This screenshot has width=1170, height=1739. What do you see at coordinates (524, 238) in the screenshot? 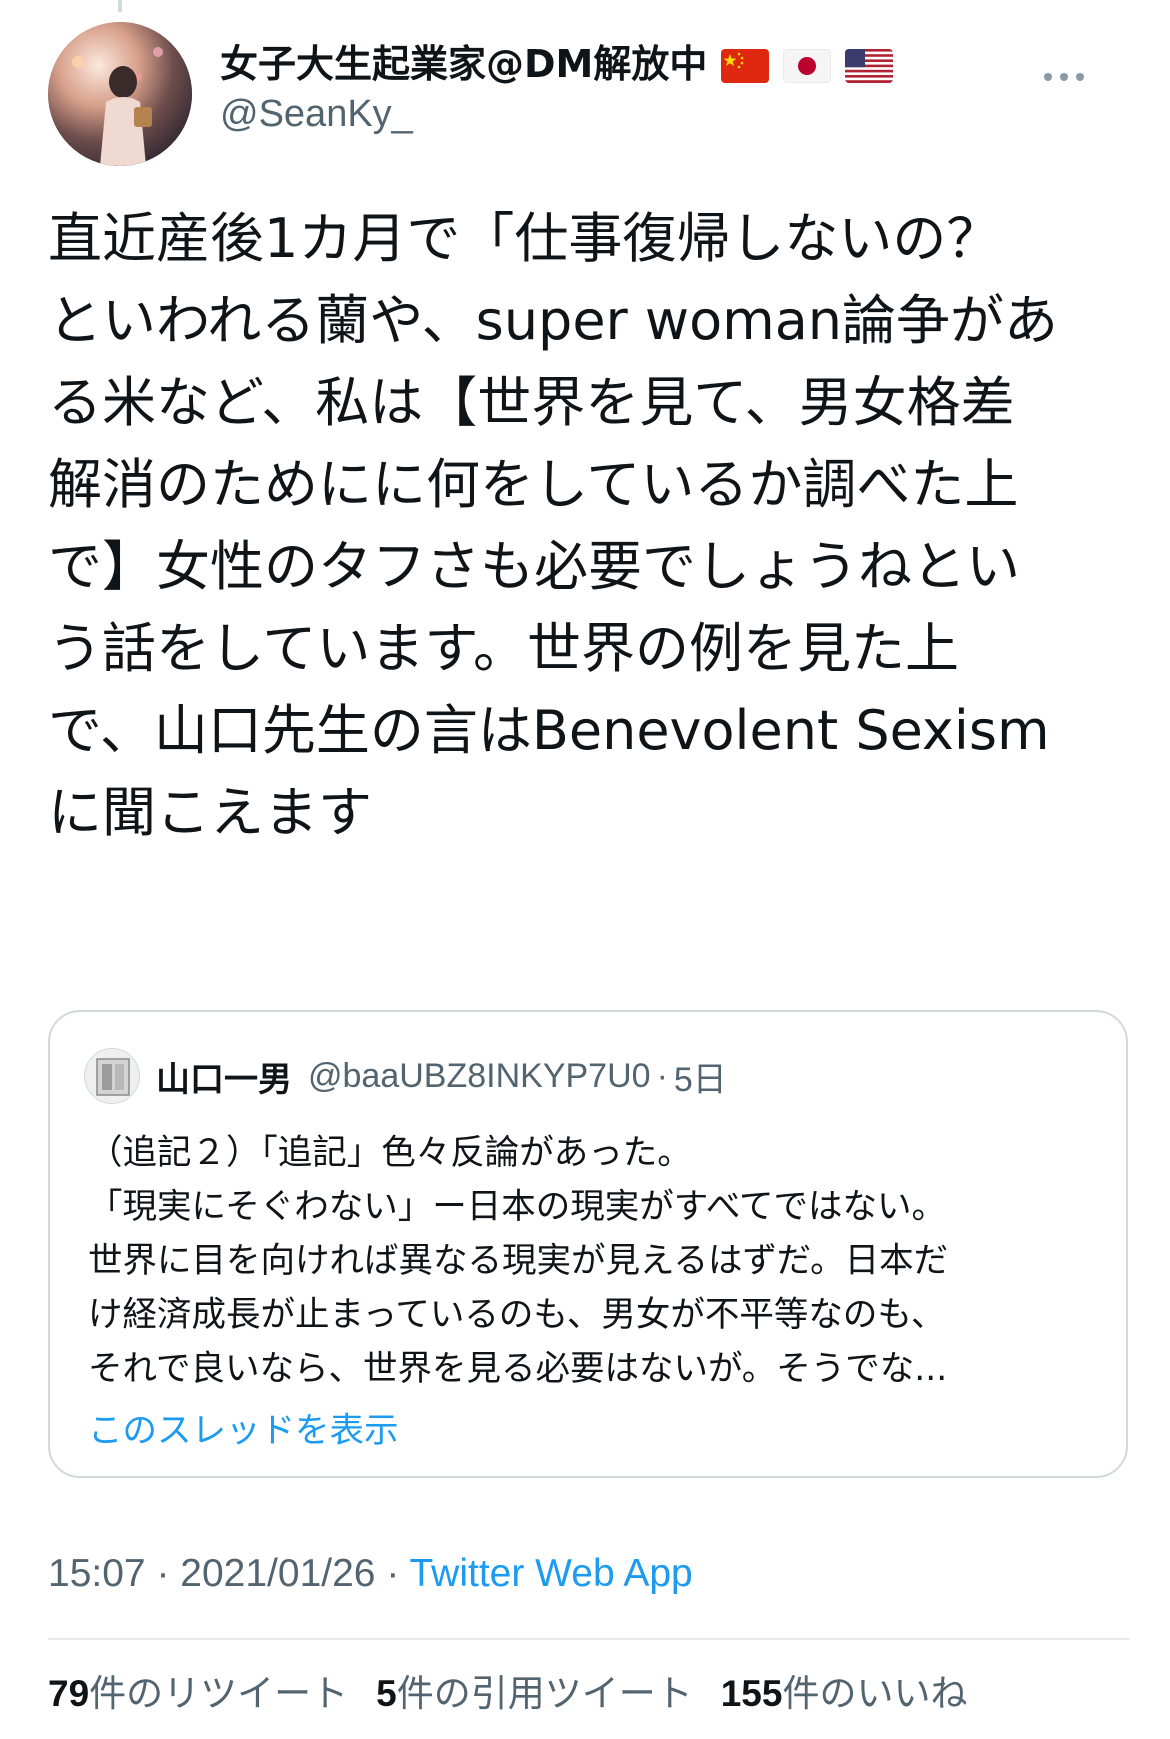
I see `tweet-text-line: 直近産後1カ月で「仕事復帰しないの？` at bounding box center [524, 238].